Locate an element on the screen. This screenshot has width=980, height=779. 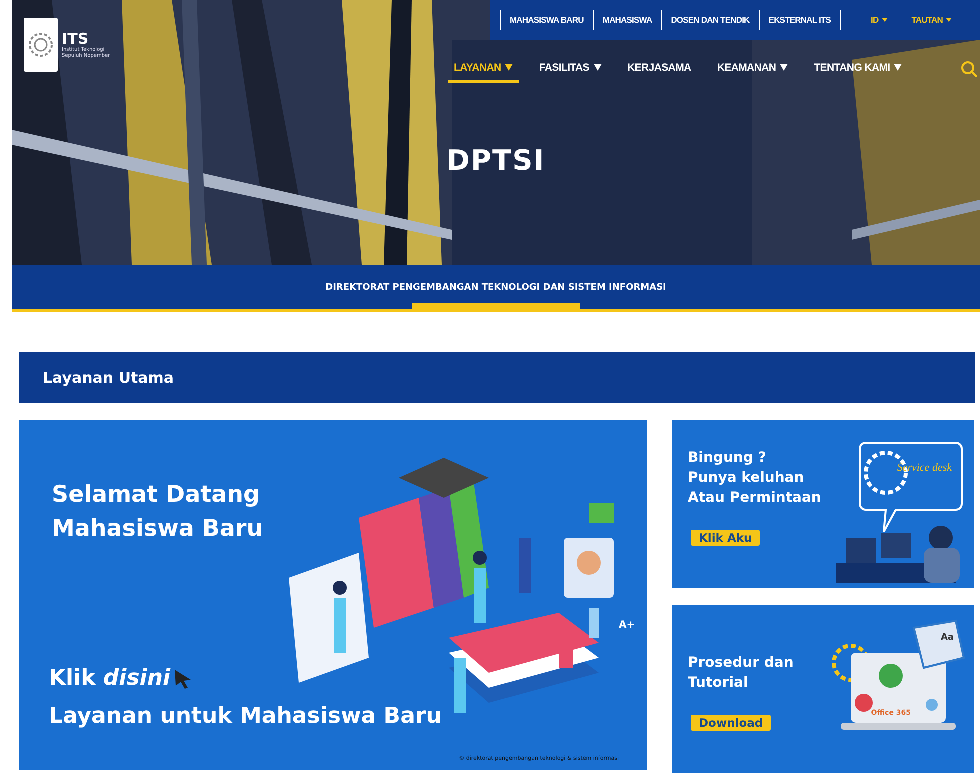
book-label: Aa is located at coordinates (947, 638).